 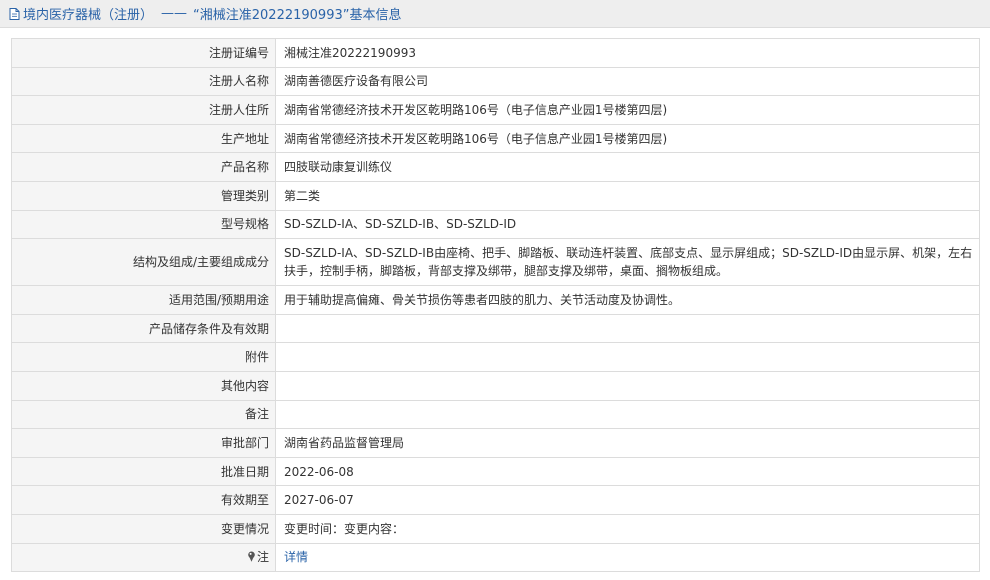 I want to click on table-row: 注册人名称 湖南善德医疗设备有限公司, so click(x=495, y=81).